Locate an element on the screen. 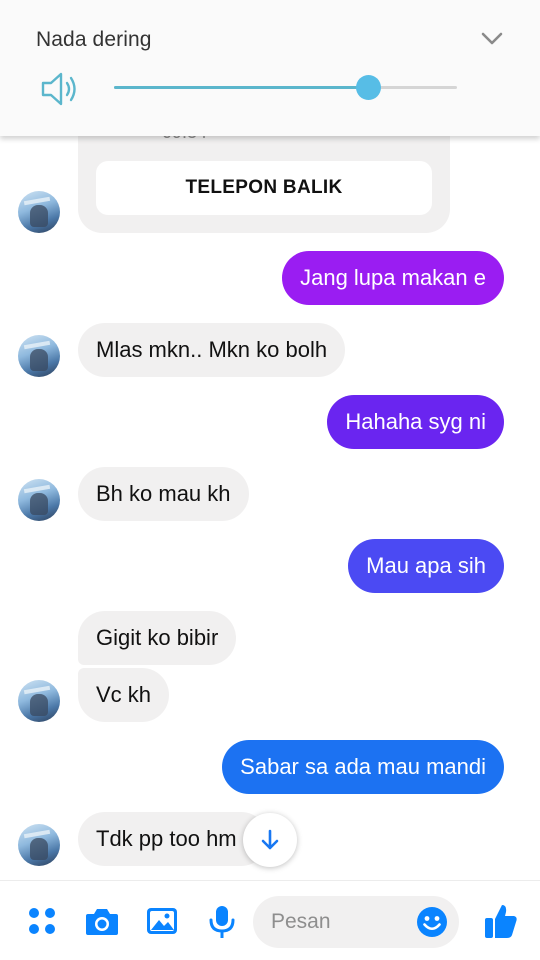 The image size is (540, 960). message-bubble-incoming: Gigit ko bibir is located at coordinates (157, 638).